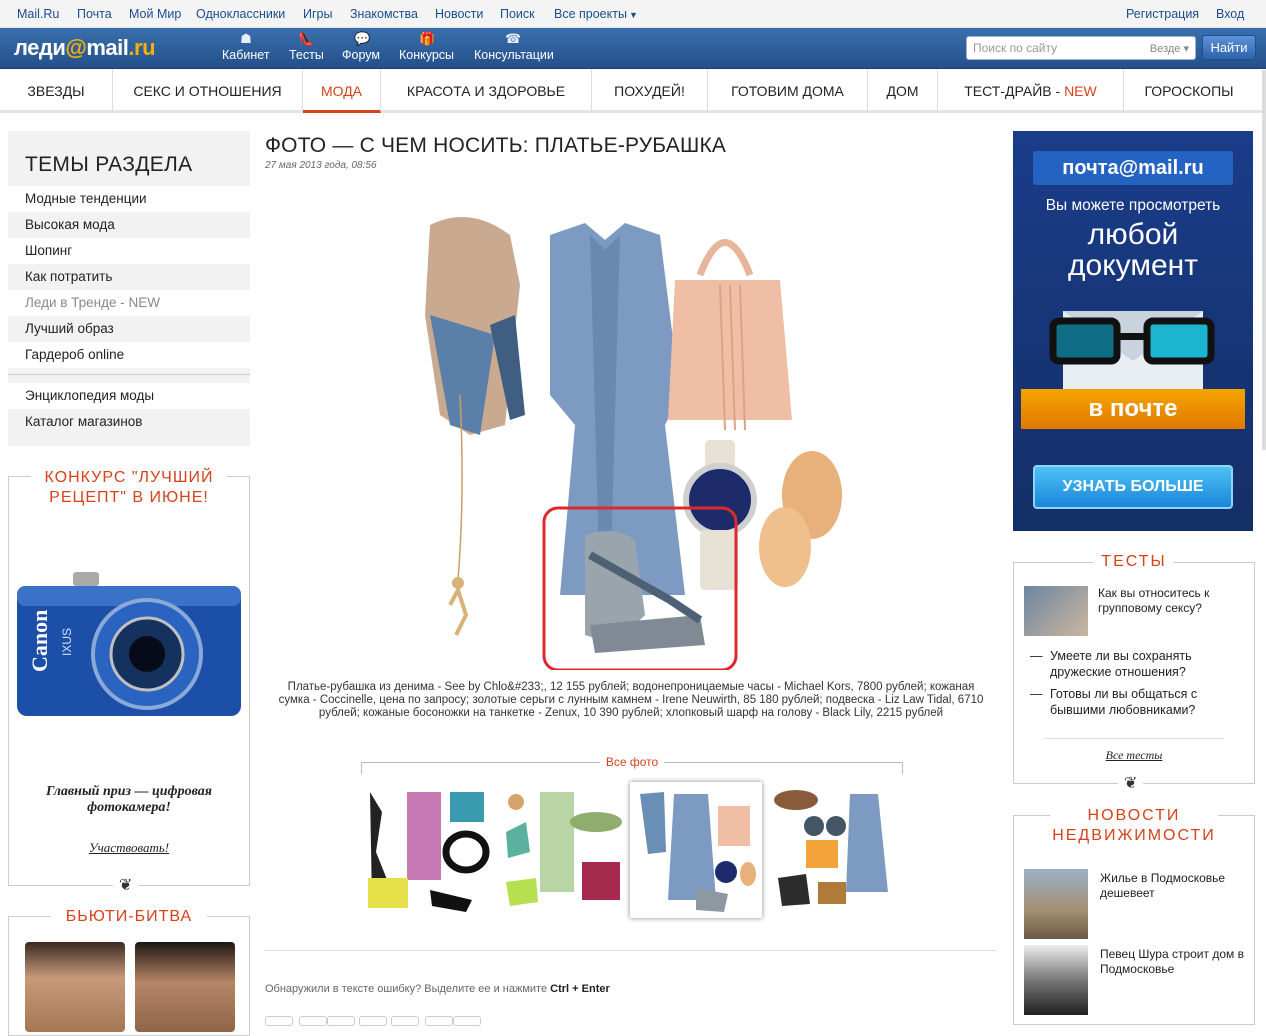 This screenshot has width=1266, height=1036. What do you see at coordinates (67, 642) in the screenshot?
I see `camera-model-text: IXUS` at bounding box center [67, 642].